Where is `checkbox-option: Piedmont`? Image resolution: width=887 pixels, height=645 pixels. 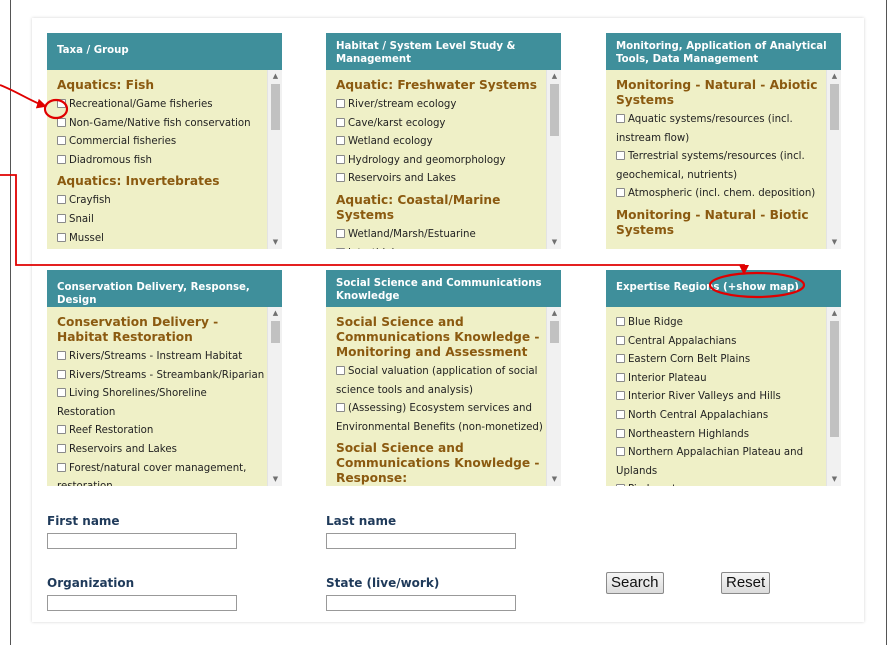 checkbox-option: Piedmont is located at coordinates (720, 483).